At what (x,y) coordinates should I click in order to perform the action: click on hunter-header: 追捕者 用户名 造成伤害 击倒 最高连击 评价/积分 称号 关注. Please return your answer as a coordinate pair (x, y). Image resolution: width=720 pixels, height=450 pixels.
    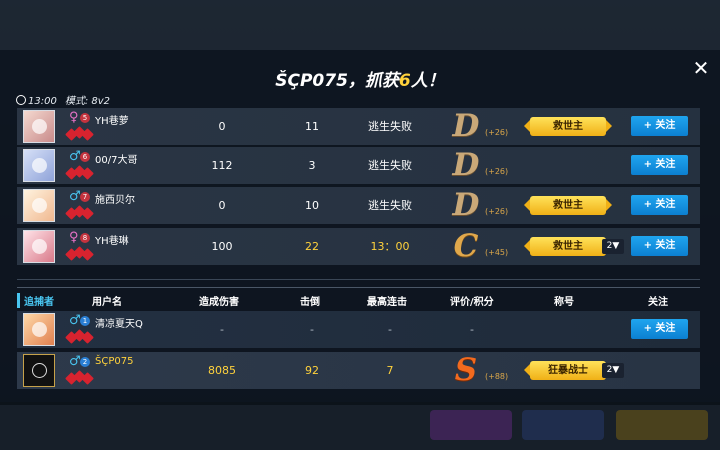
    Looking at the image, I should click on (358, 297).